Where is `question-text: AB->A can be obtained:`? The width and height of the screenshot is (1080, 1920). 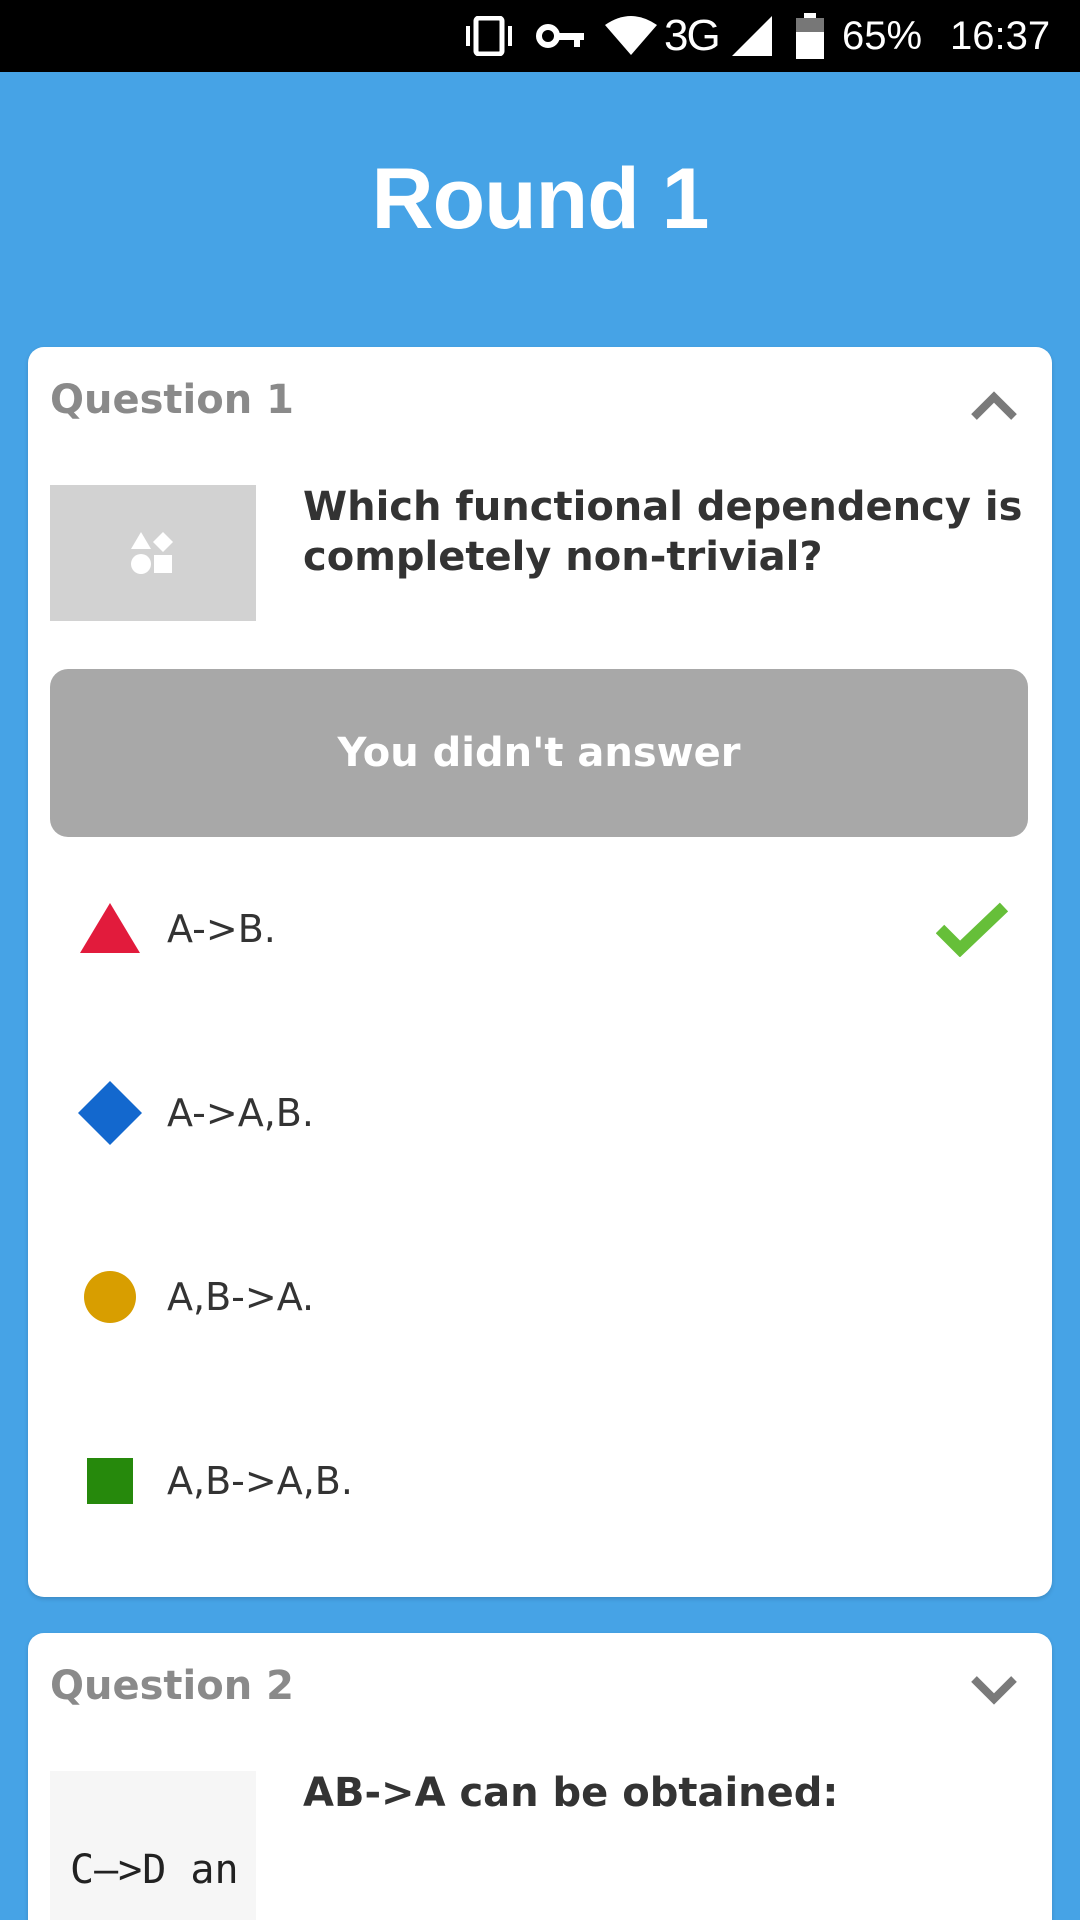 question-text: AB->A can be obtained: is located at coordinates (571, 1793).